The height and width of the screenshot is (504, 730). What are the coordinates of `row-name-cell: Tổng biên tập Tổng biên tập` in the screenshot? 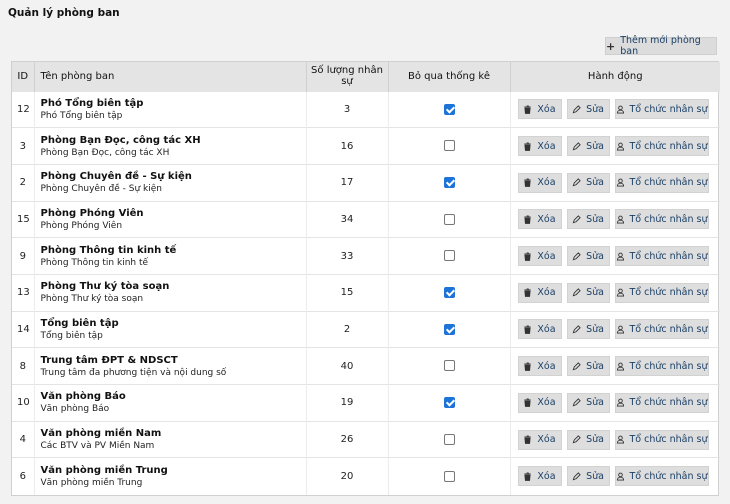 It's located at (170, 329).